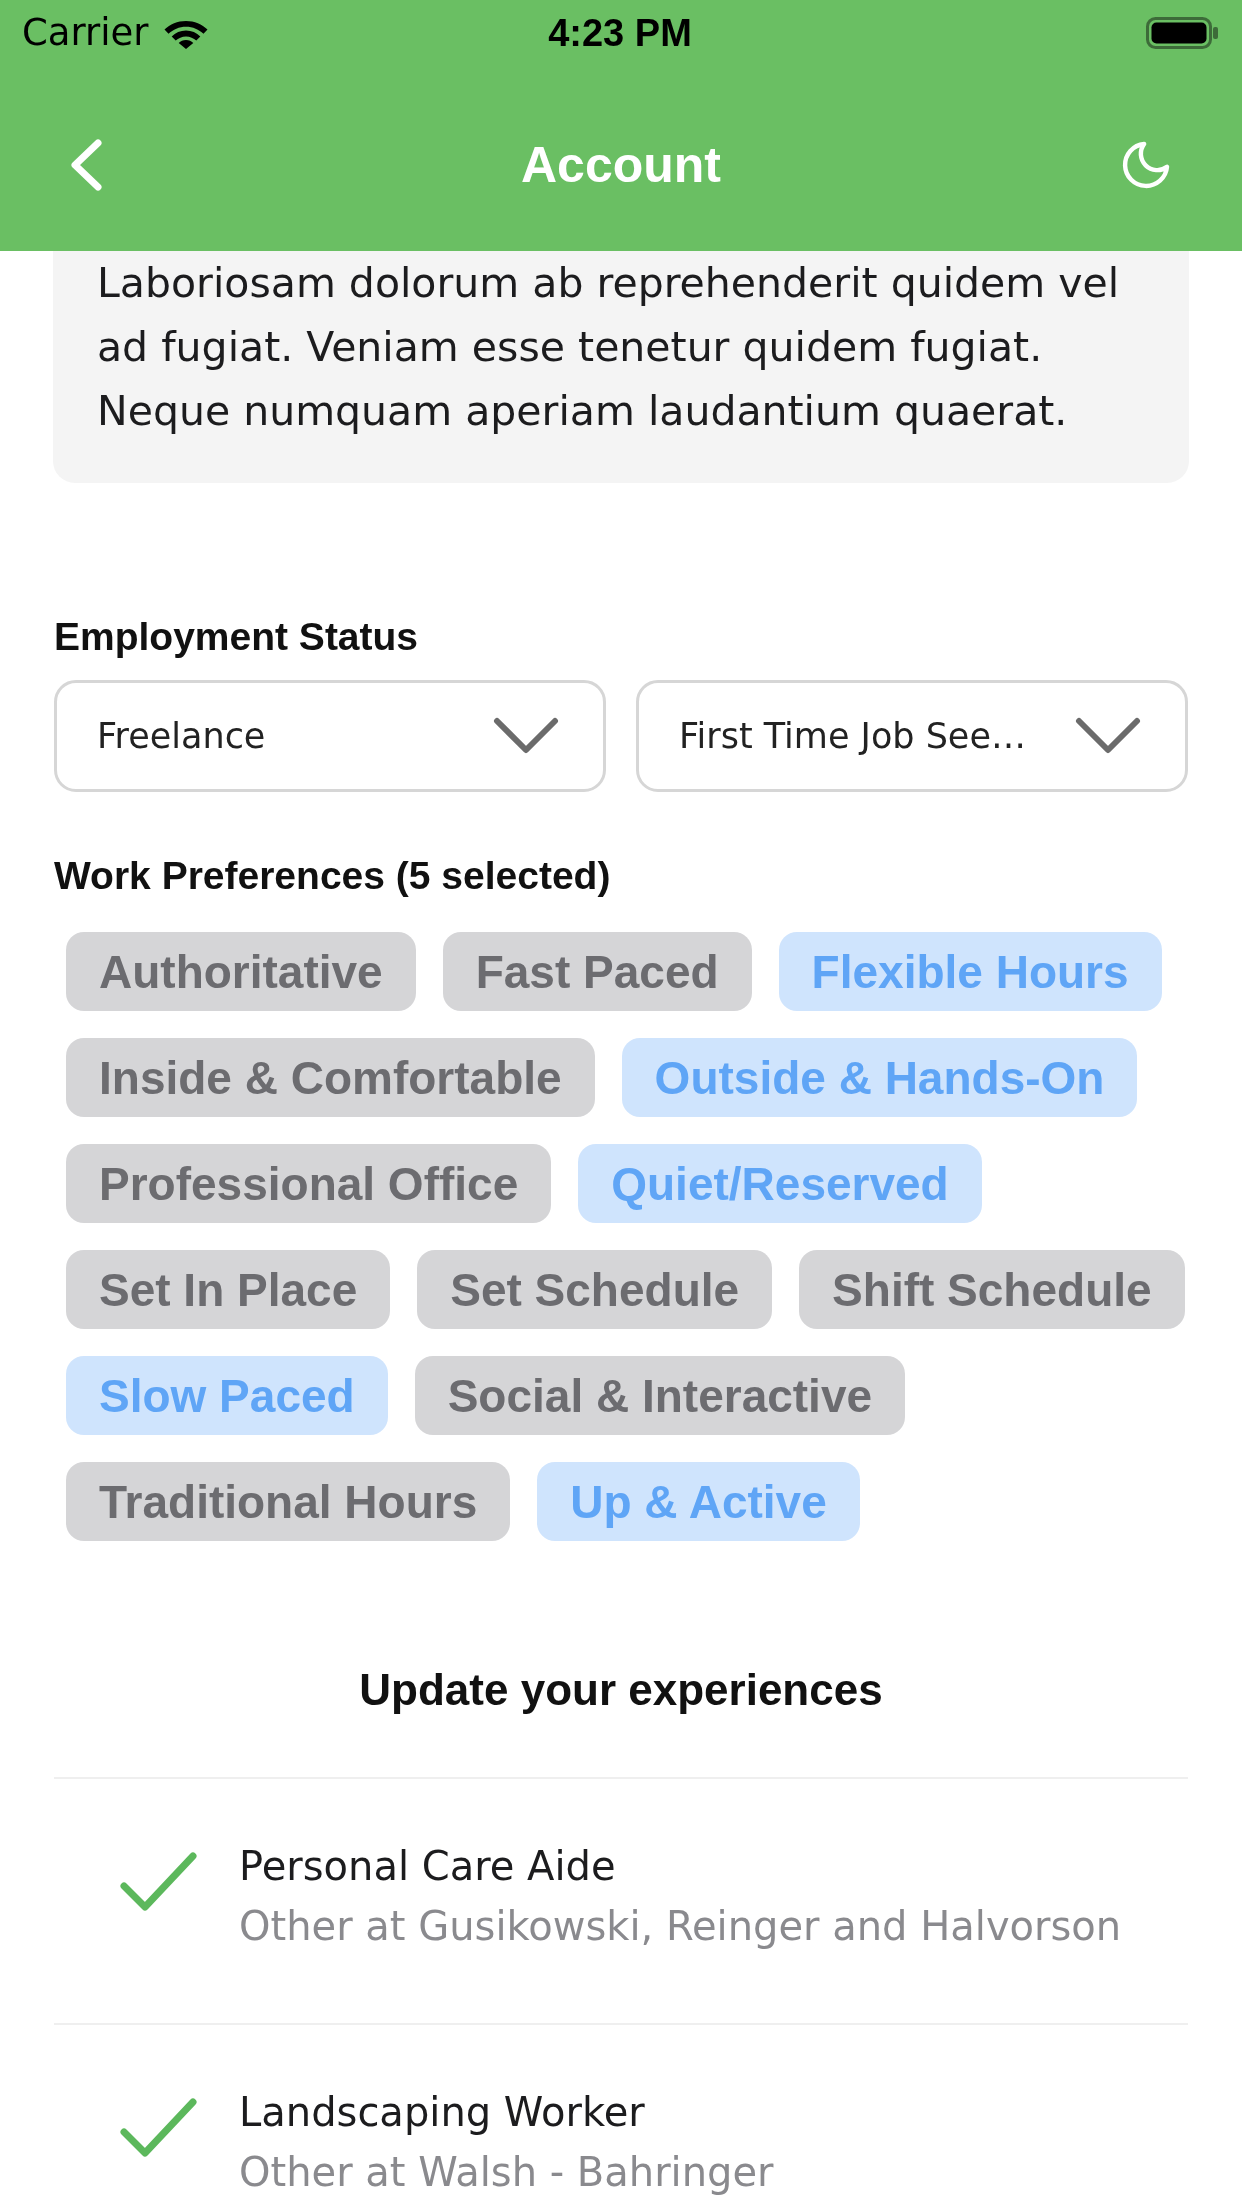  What do you see at coordinates (428, 1866) in the screenshot?
I see `job-title: Personal Care Aide` at bounding box center [428, 1866].